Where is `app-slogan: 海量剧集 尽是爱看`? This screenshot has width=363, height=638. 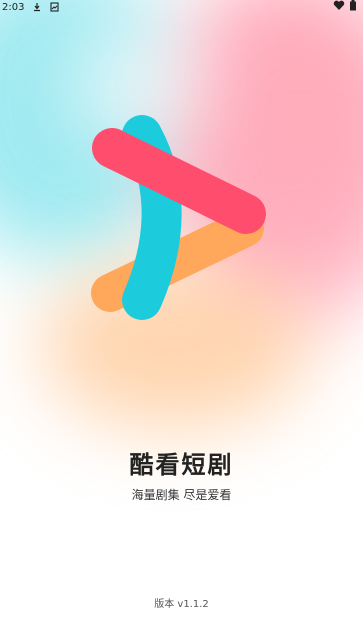
app-slogan: 海量剧集 尽是爱看 is located at coordinates (181, 495).